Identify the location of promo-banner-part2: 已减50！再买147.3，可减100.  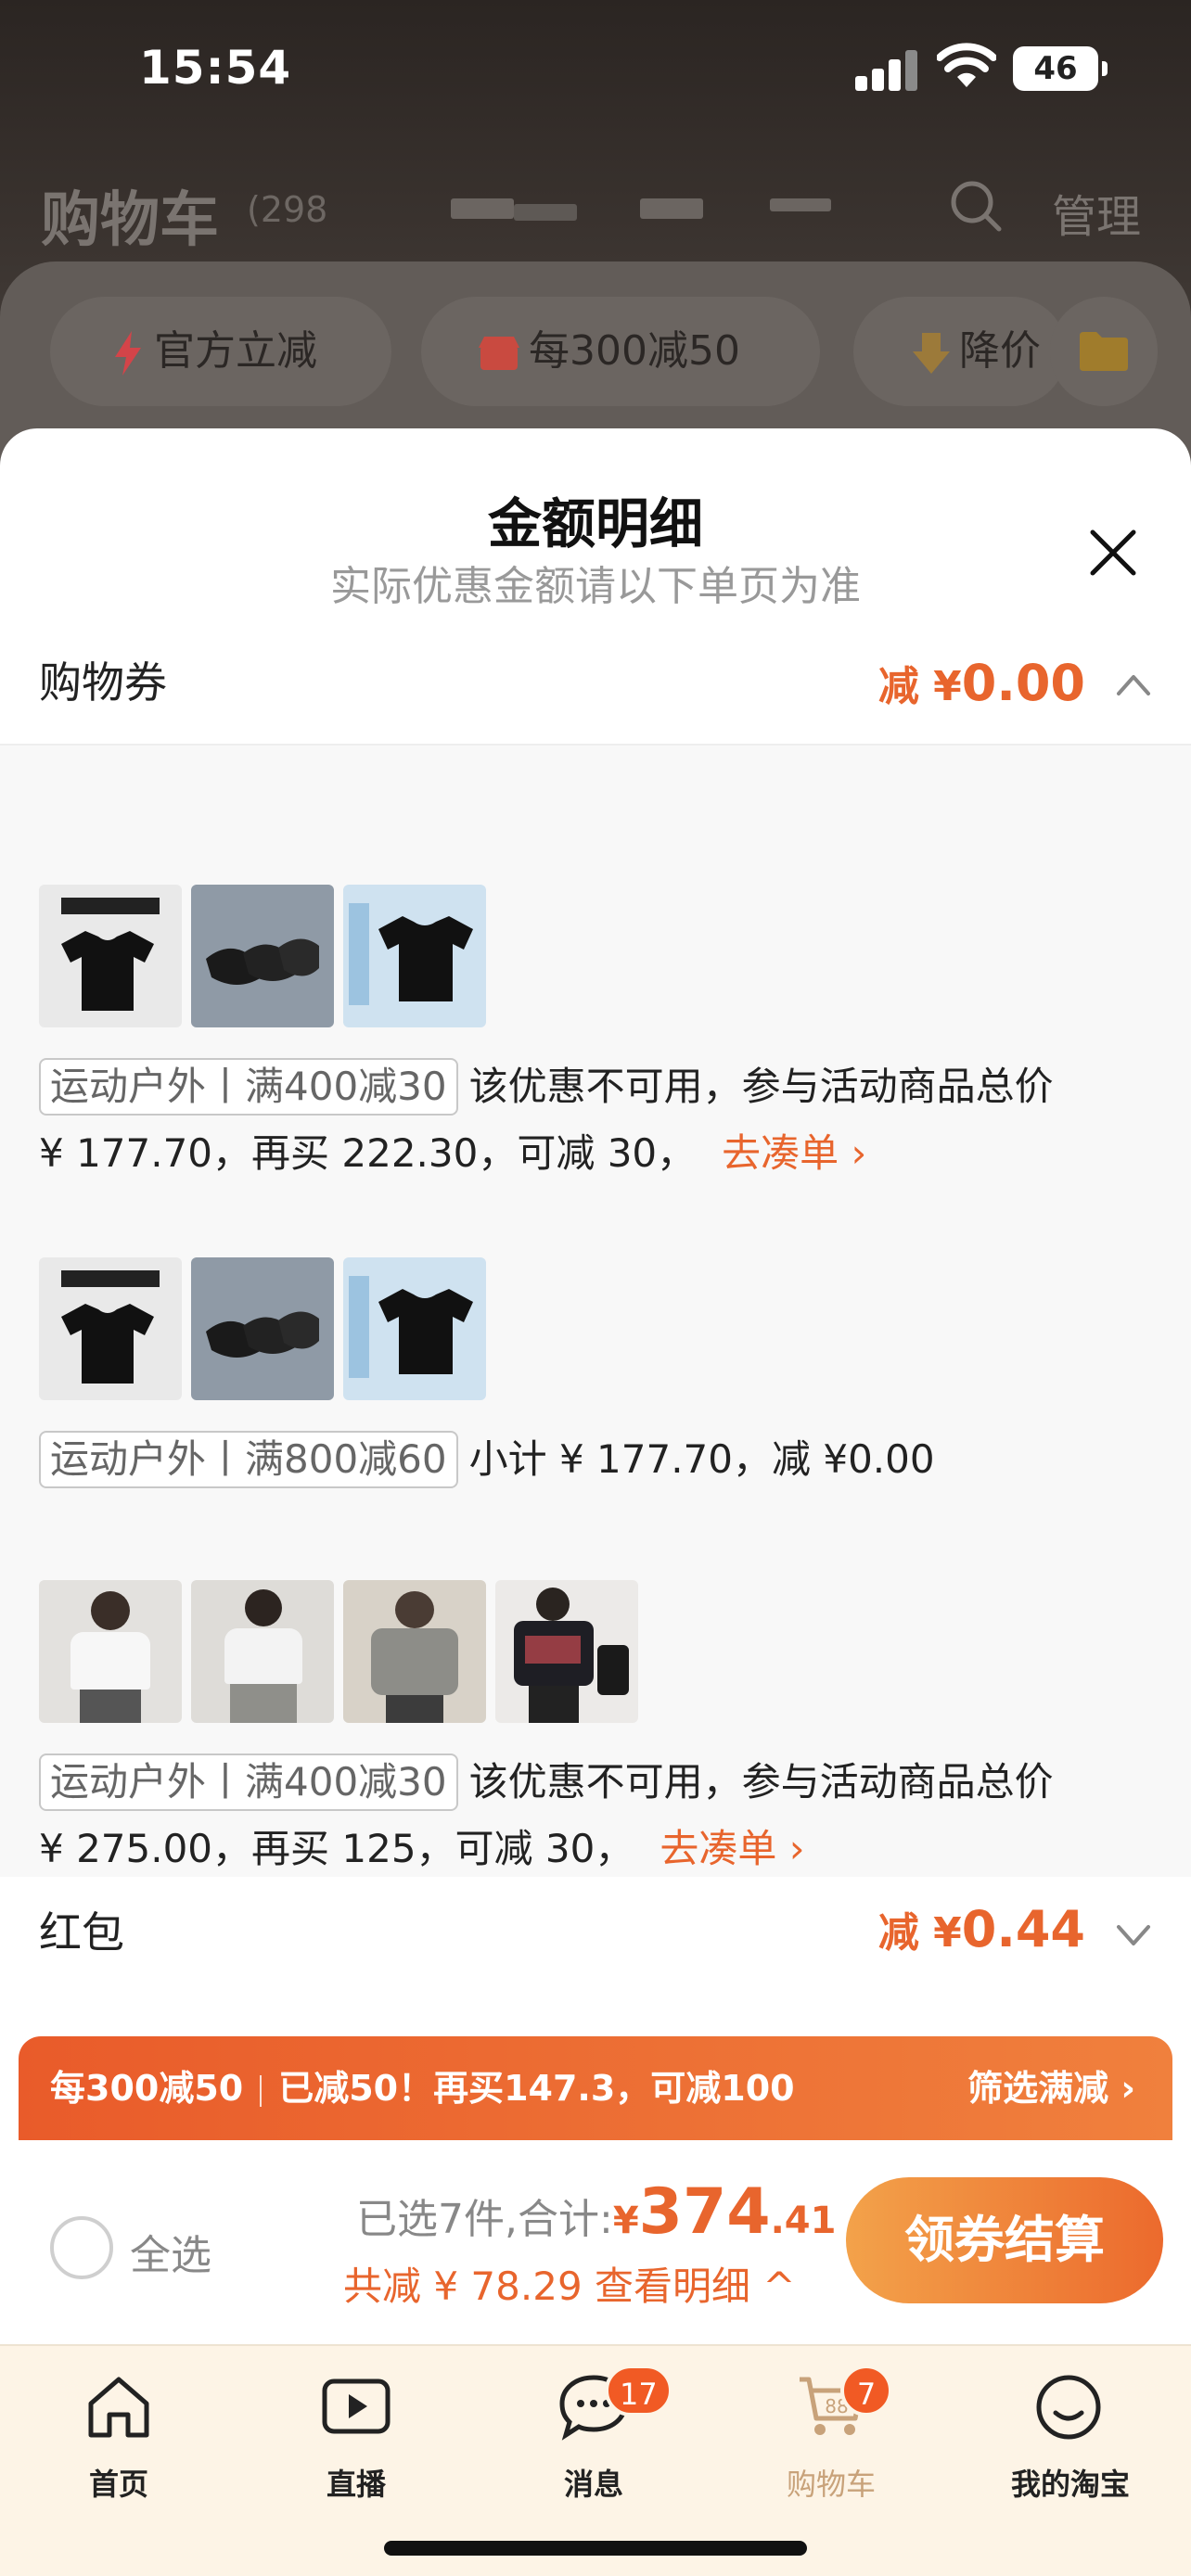
(536, 2088).